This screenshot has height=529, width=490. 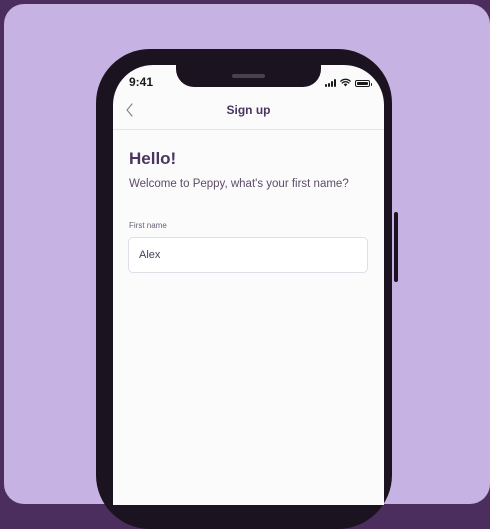 What do you see at coordinates (98, 218) in the screenshot?
I see `phone-side-button-volume-up` at bounding box center [98, 218].